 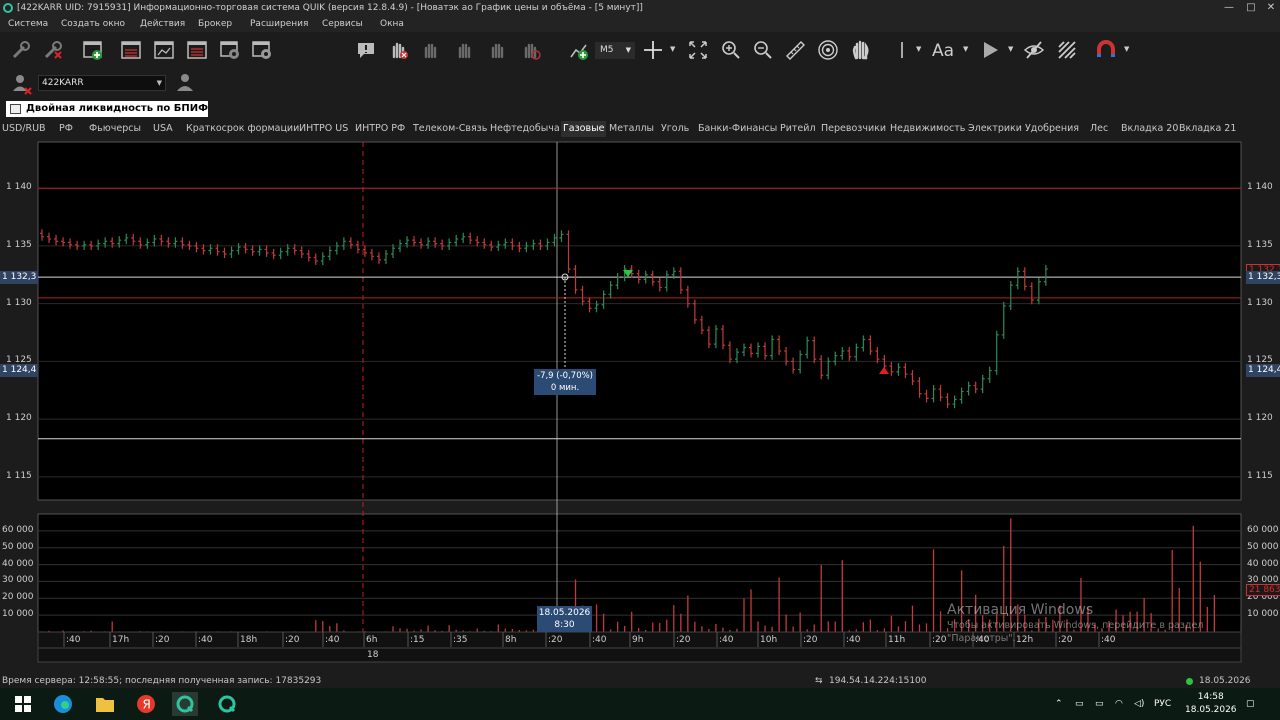 What do you see at coordinates (1099, 129) in the screenshot?
I see `tab-forest: Лес` at bounding box center [1099, 129].